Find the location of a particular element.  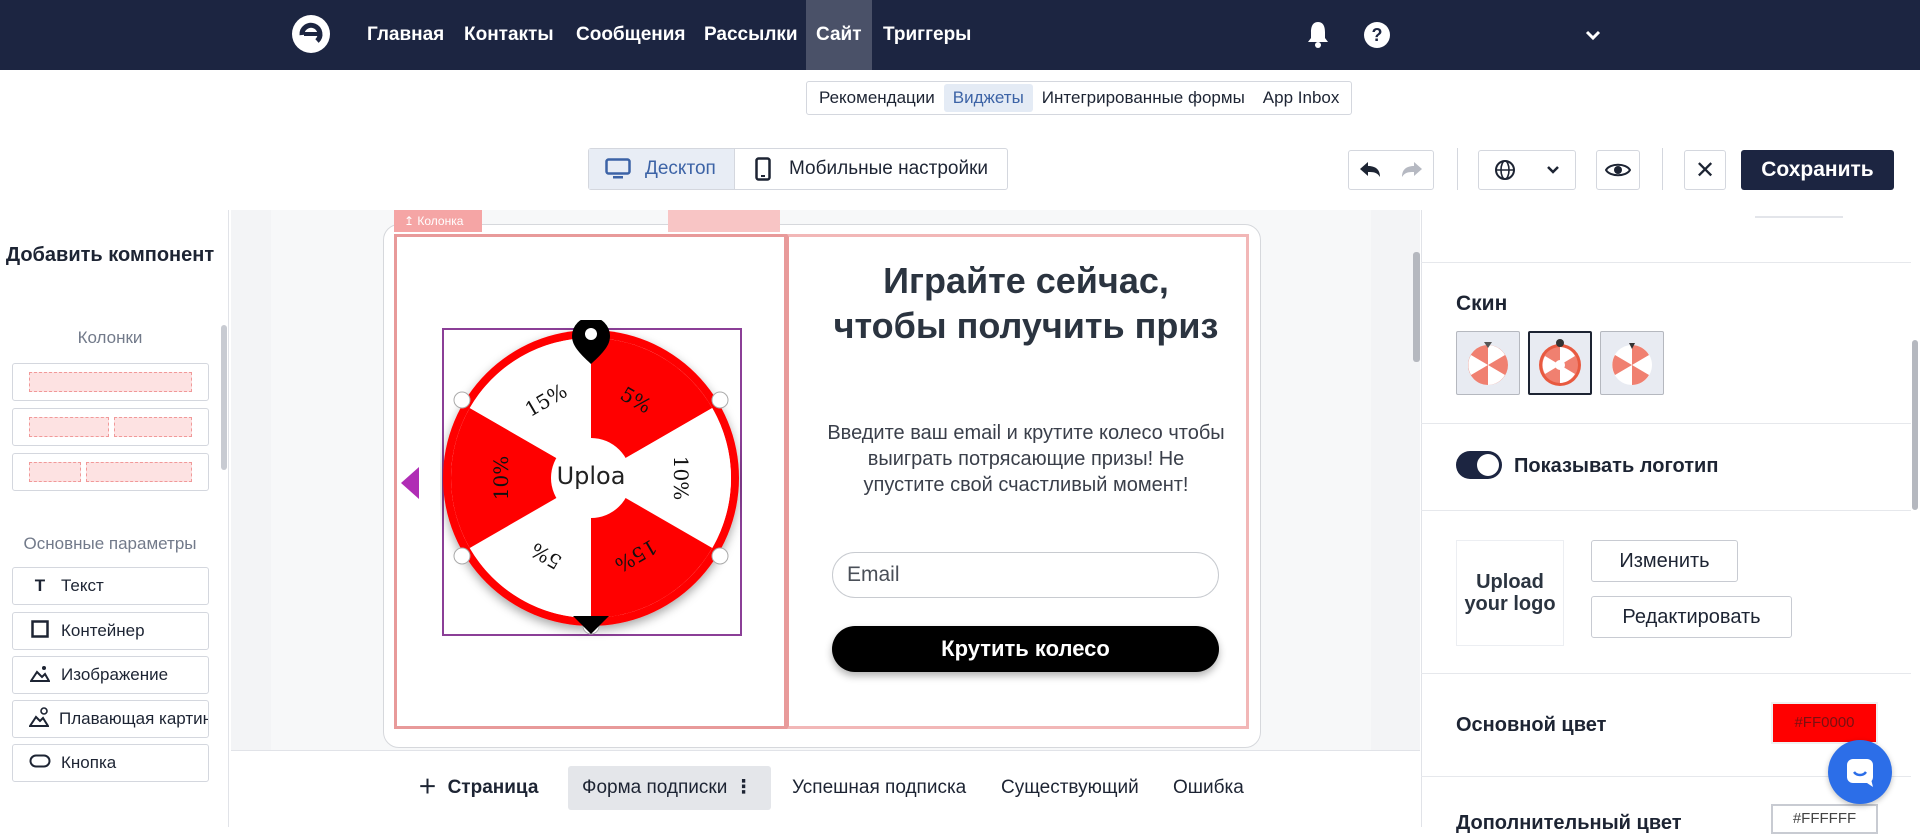

component-image: Изображение is located at coordinates (110, 675).